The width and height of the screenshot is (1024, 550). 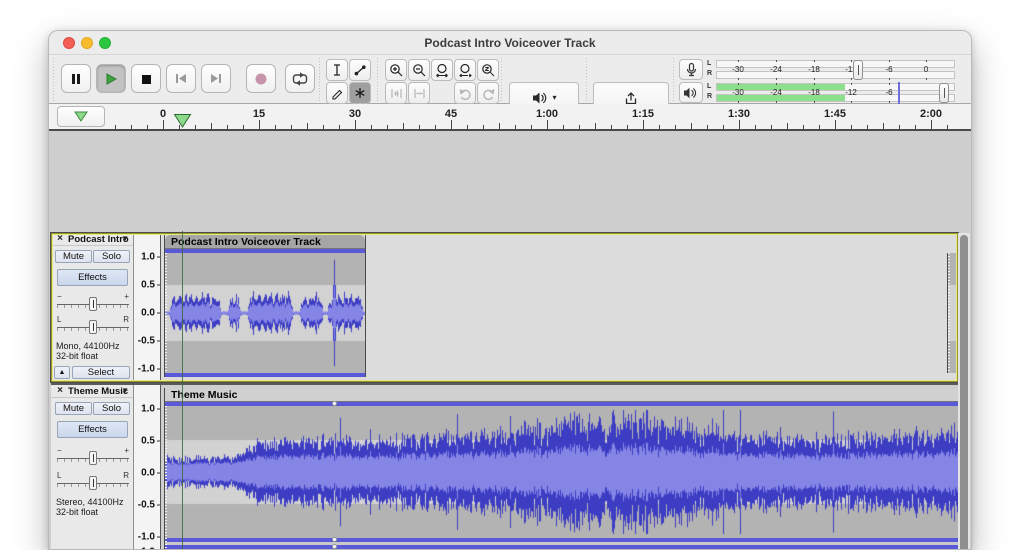 What do you see at coordinates (944, 93) in the screenshot?
I see `playback-volume-slider` at bounding box center [944, 93].